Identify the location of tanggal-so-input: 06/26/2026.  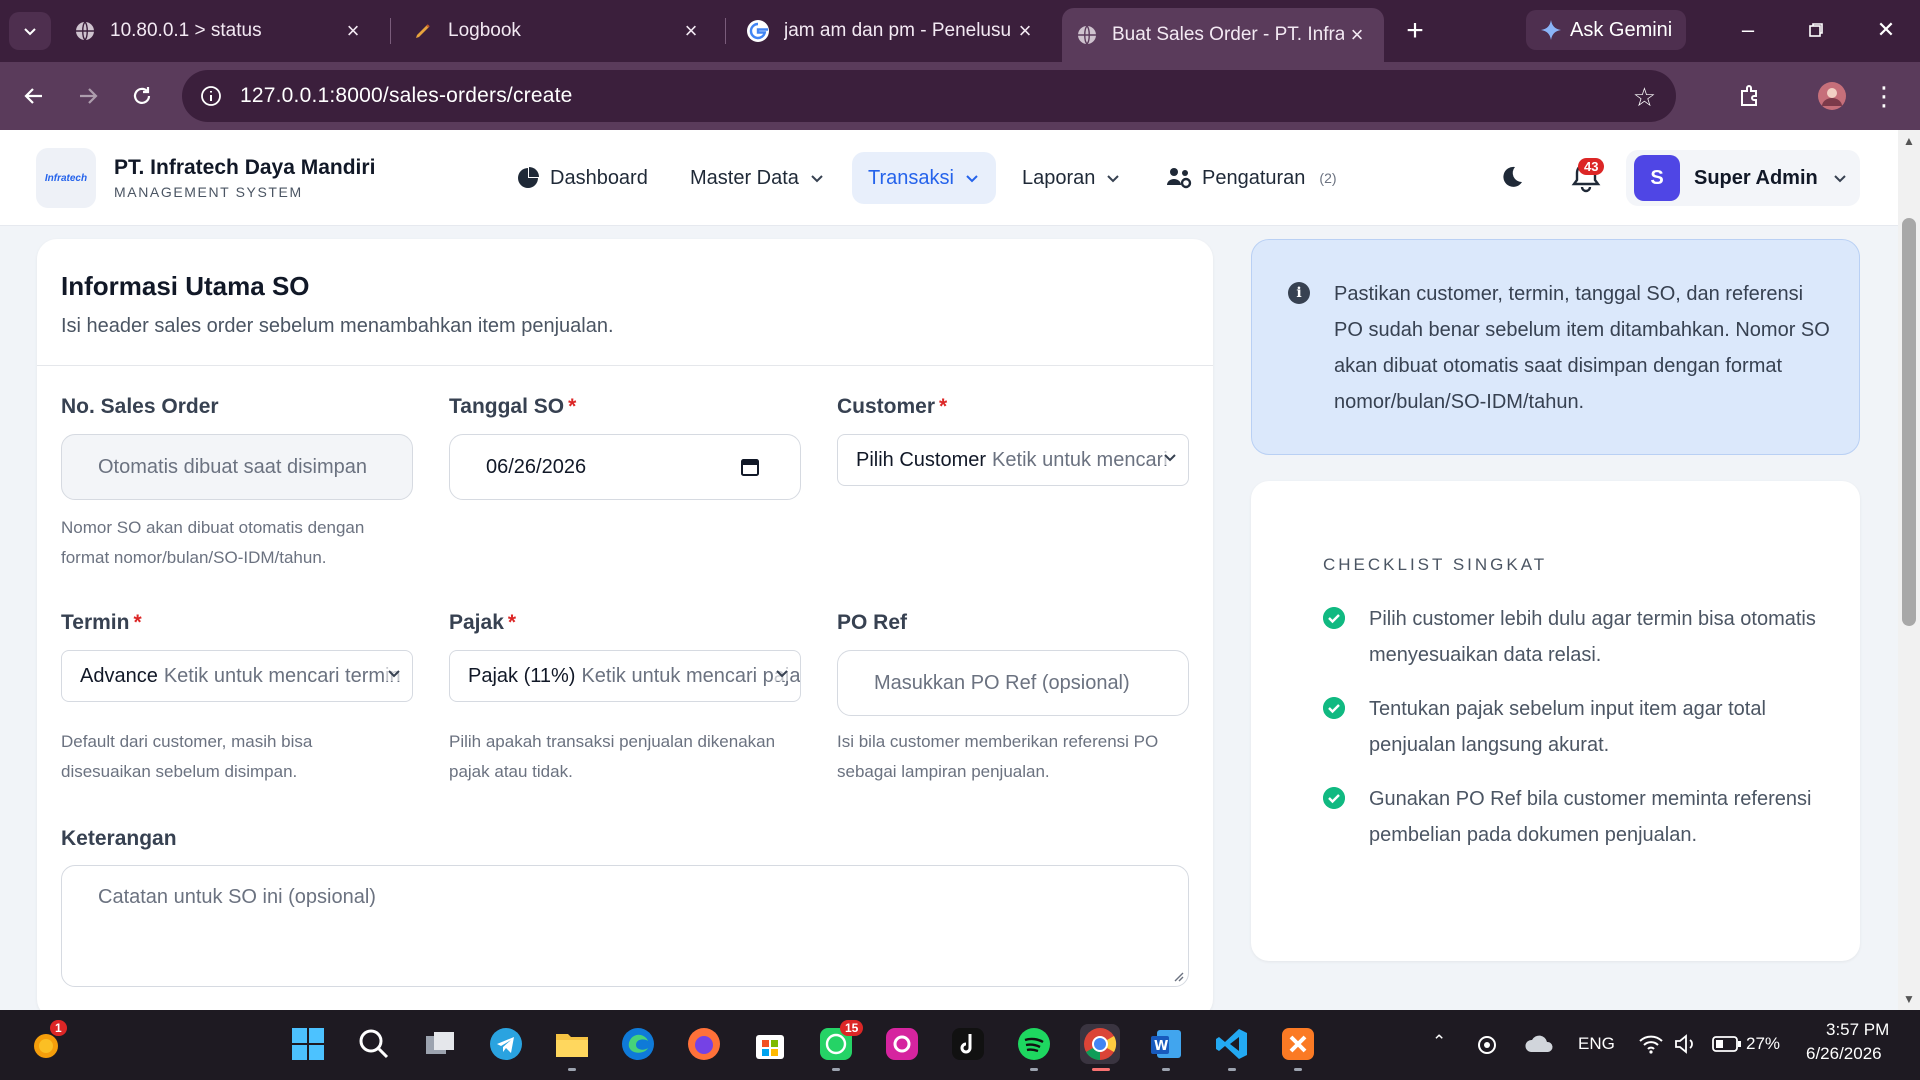
(625, 467).